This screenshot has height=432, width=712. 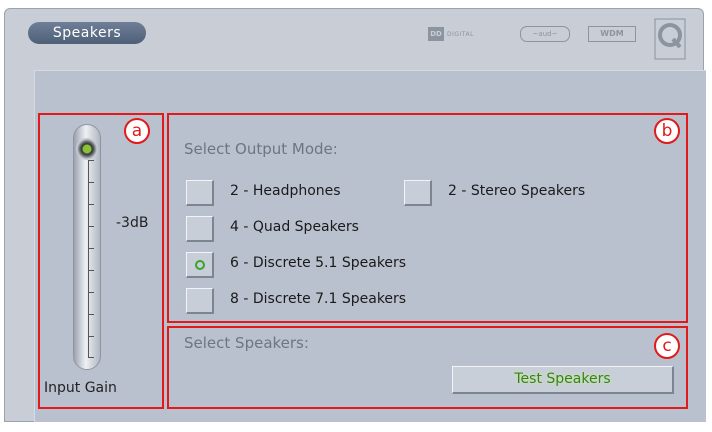 What do you see at coordinates (87, 149) in the screenshot?
I see `input-gain-knob` at bounding box center [87, 149].